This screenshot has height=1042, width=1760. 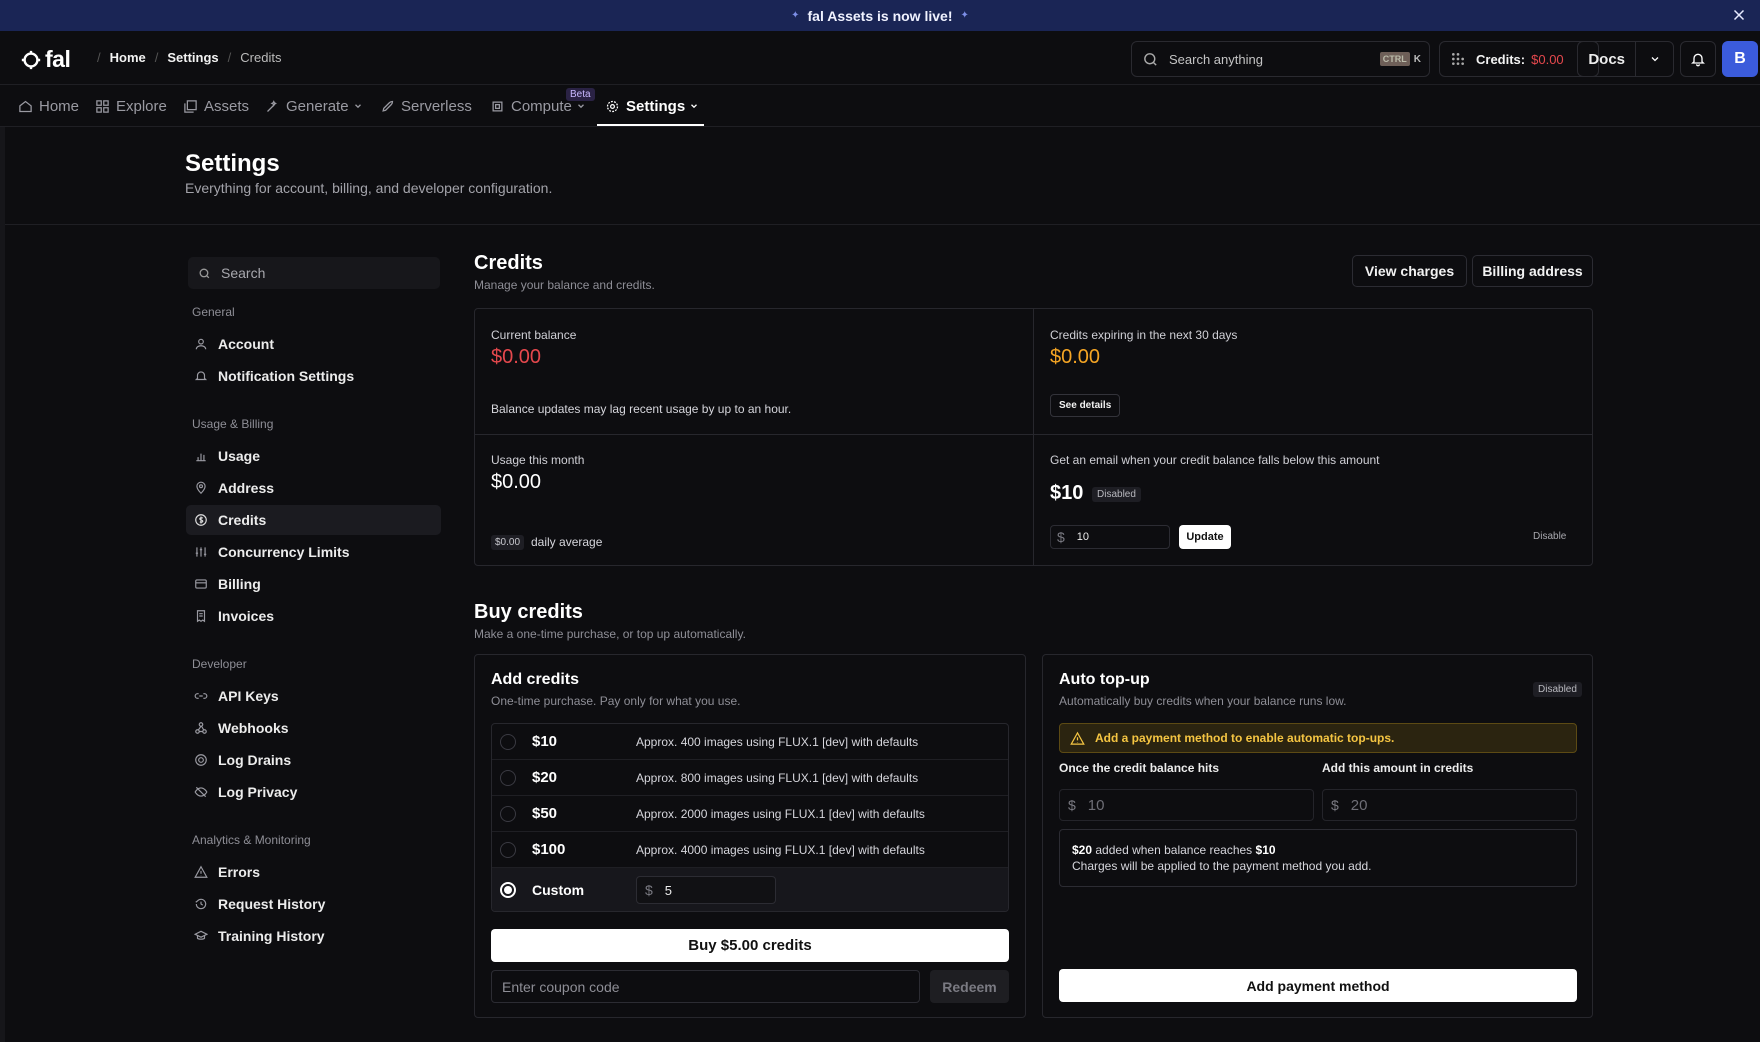 What do you see at coordinates (314, 273) in the screenshot?
I see `sidebar-search-input: Search` at bounding box center [314, 273].